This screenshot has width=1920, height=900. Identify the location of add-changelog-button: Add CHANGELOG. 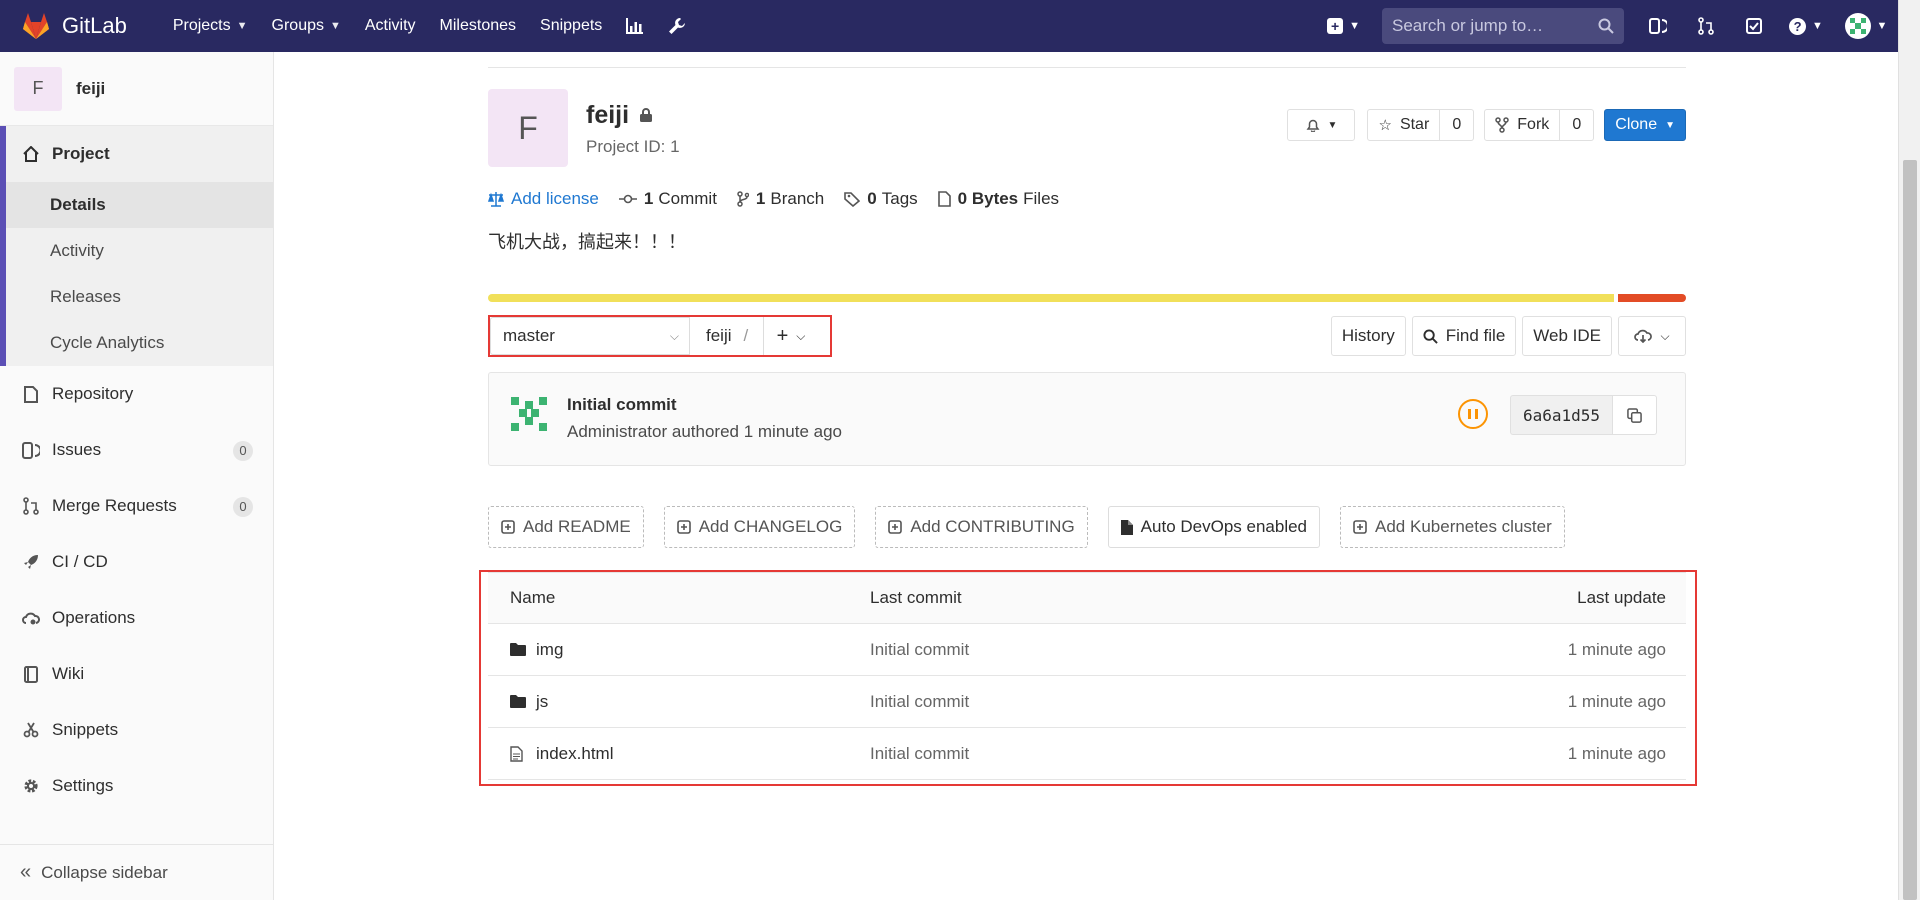
(759, 527).